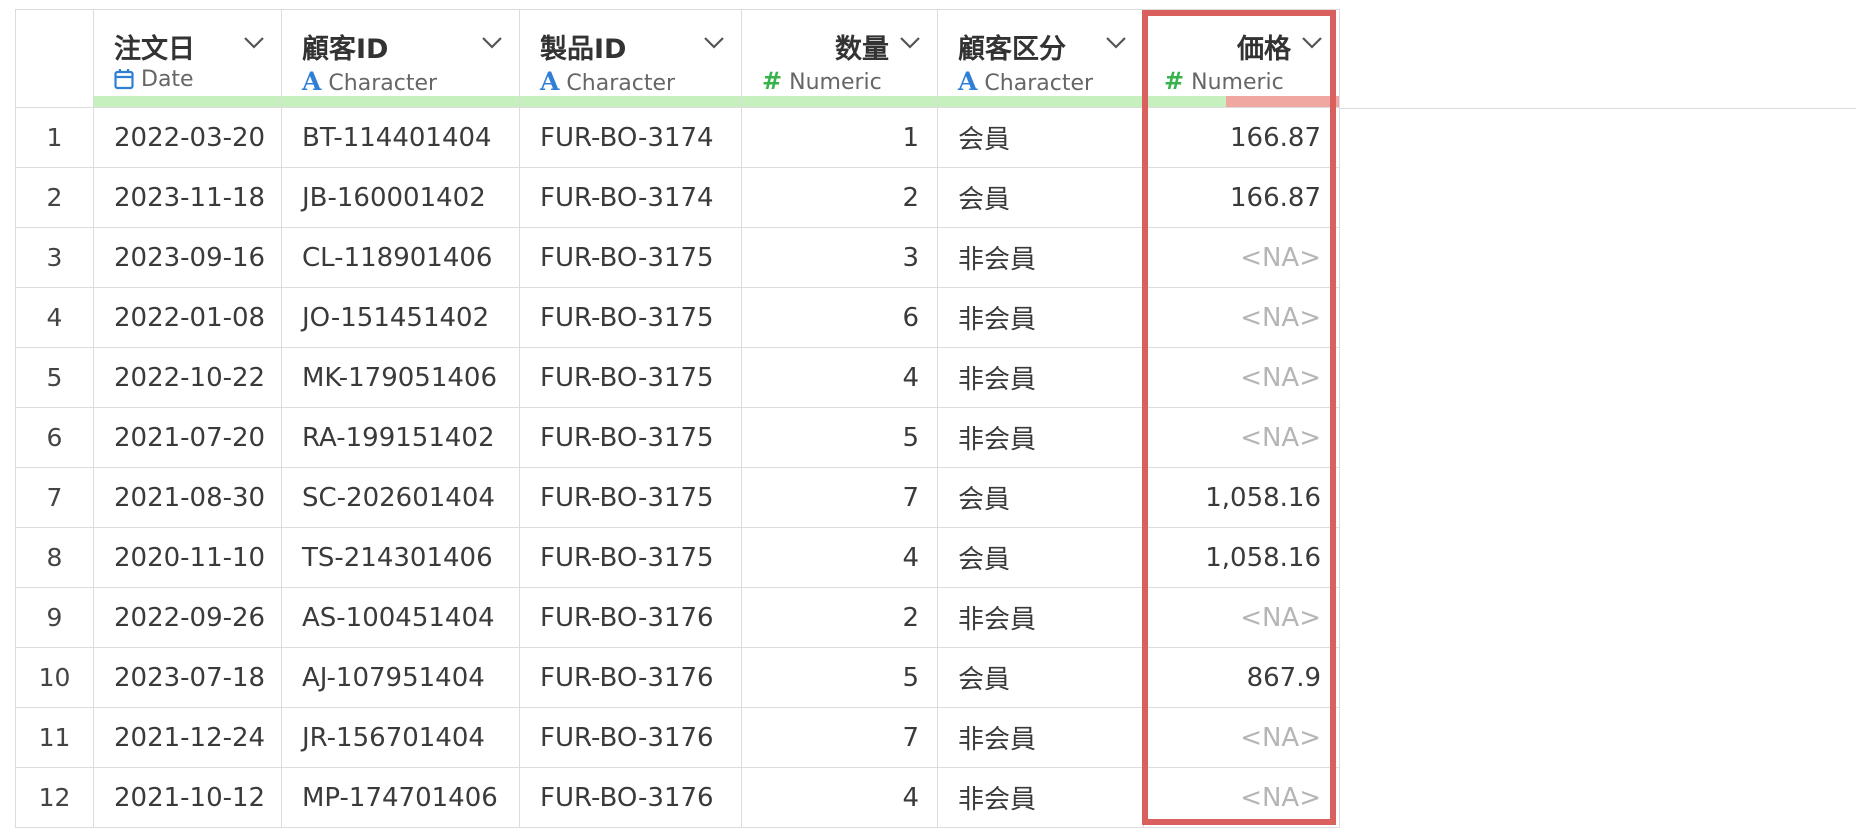  What do you see at coordinates (839, 58) in the screenshot?
I see `column-header-quantity: 数量 # Numeric` at bounding box center [839, 58].